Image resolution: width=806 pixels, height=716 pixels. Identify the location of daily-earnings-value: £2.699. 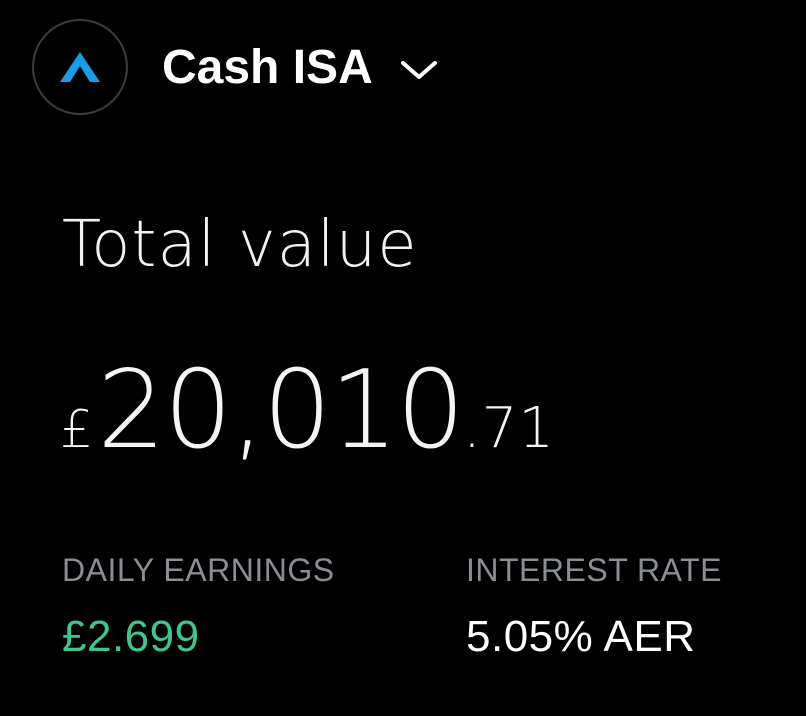
(131, 636).